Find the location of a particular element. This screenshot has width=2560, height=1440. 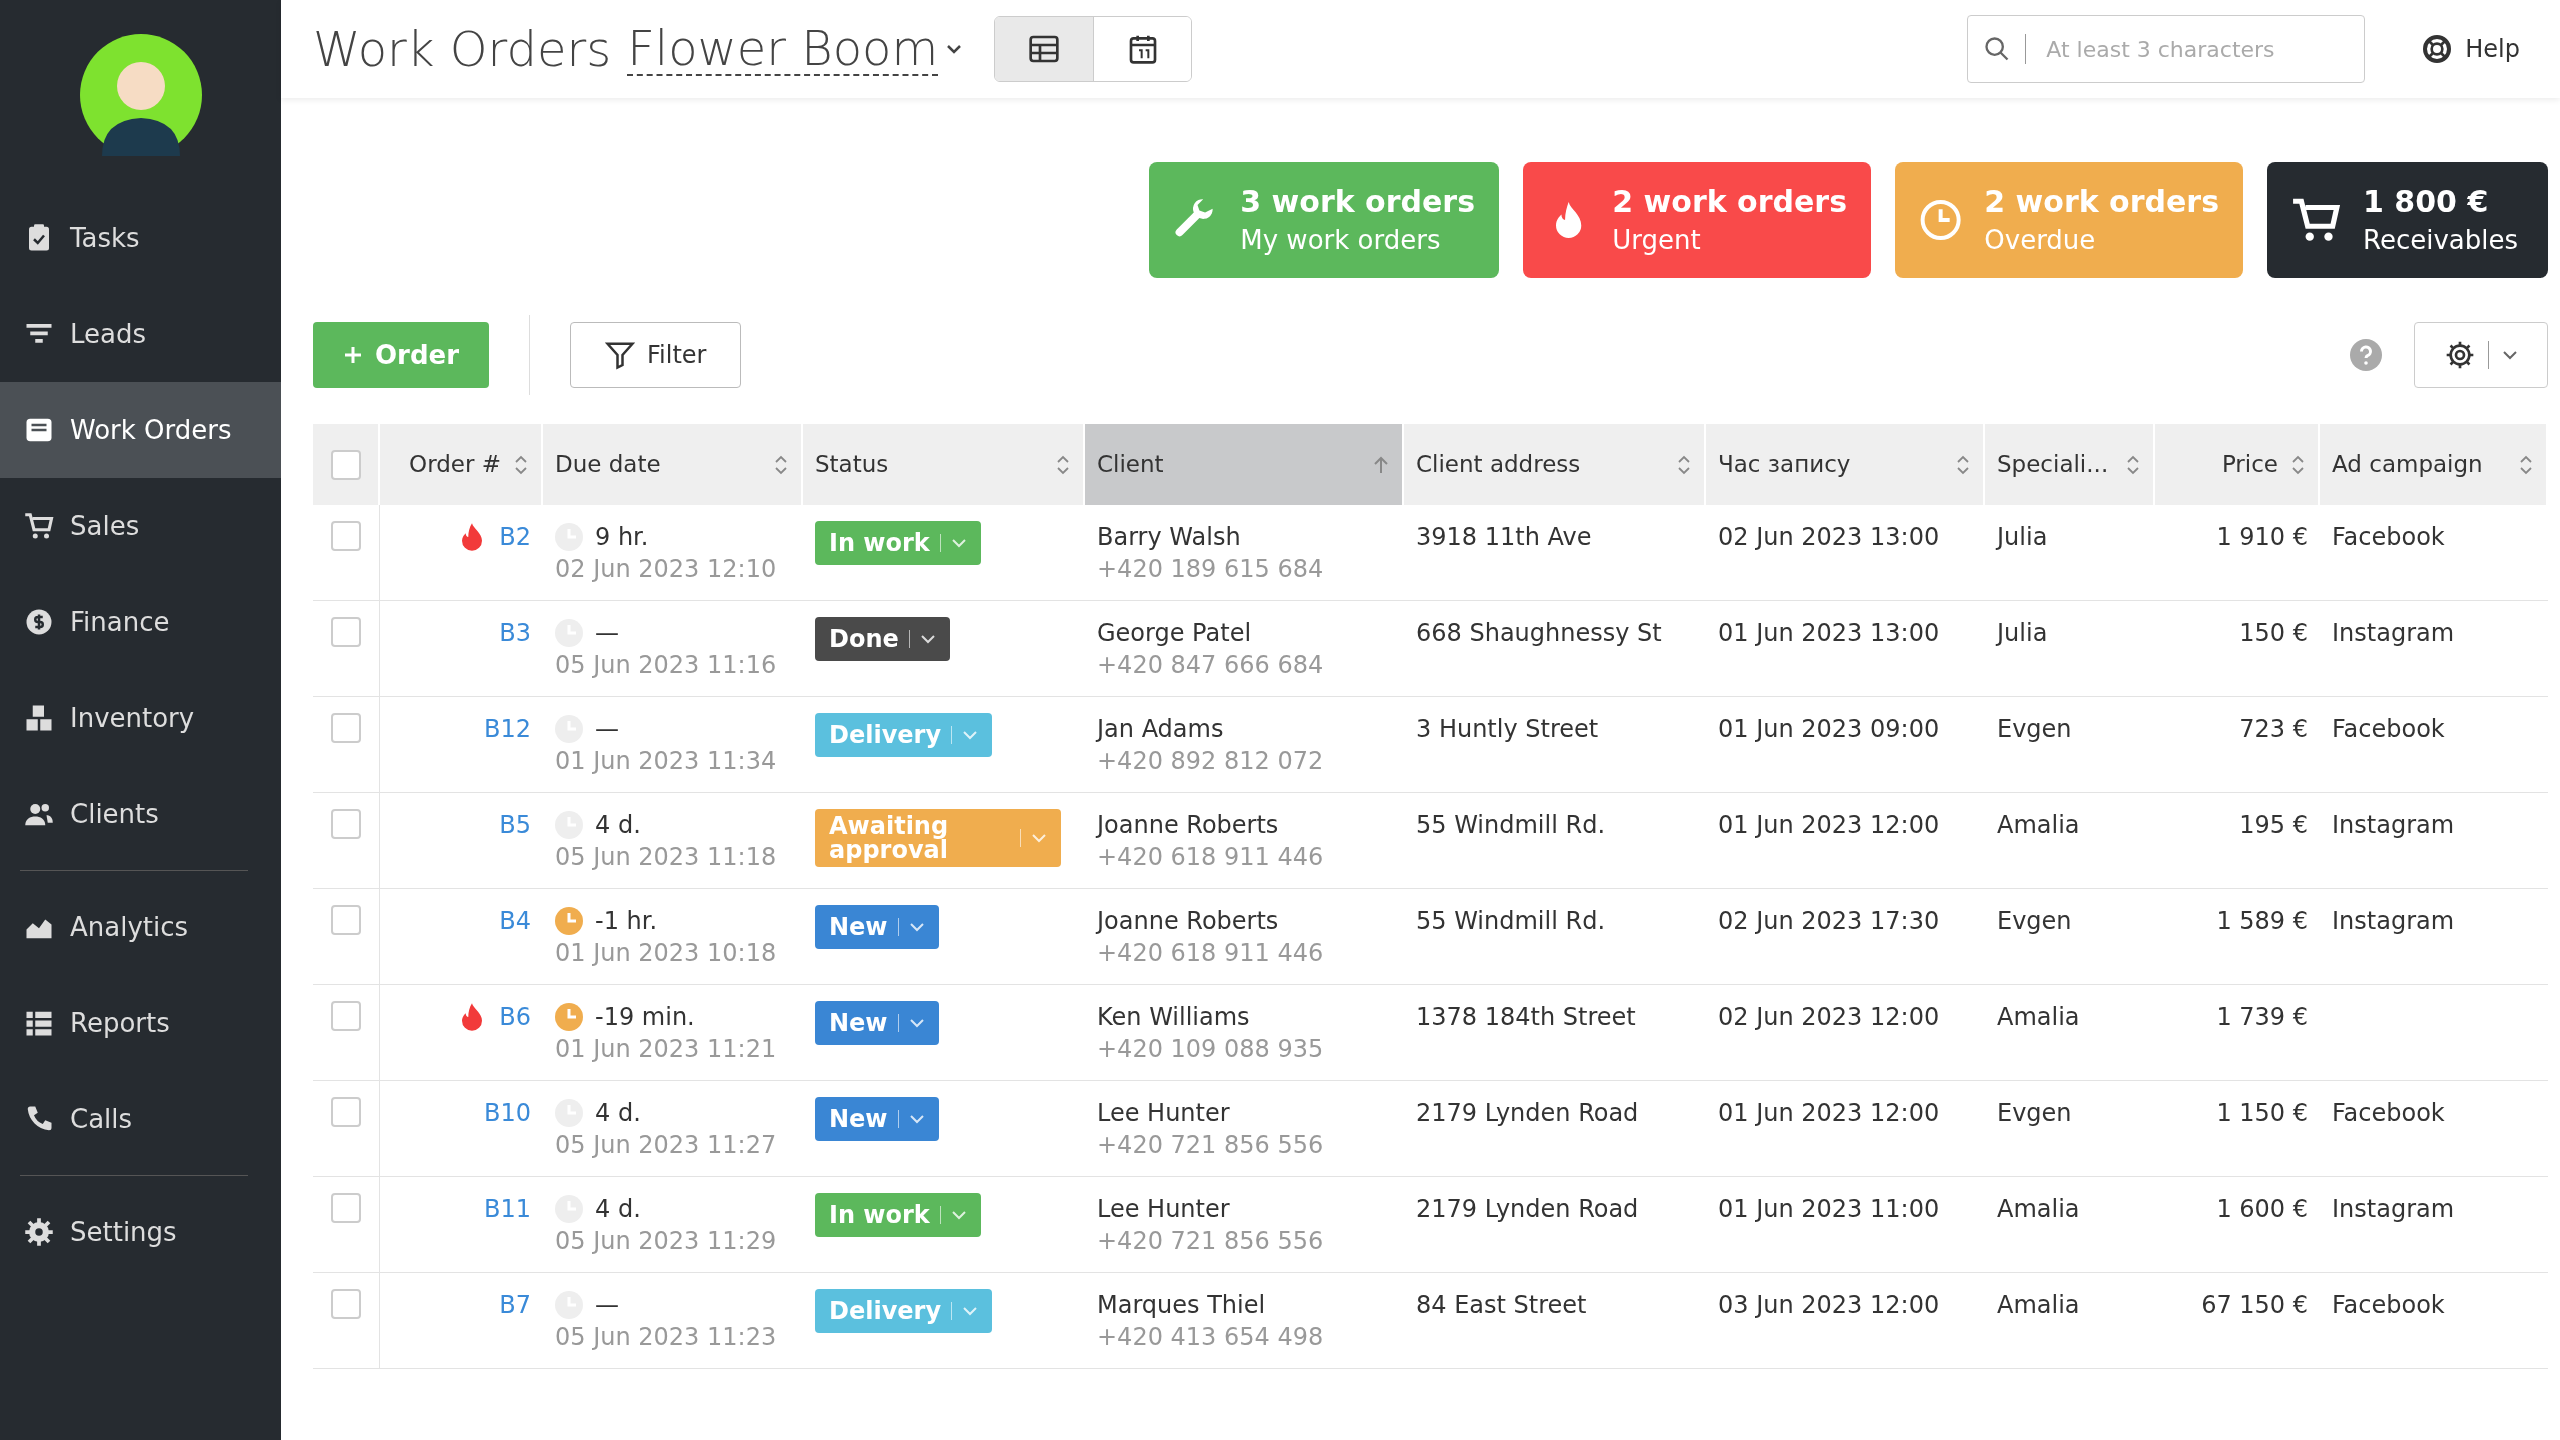

column-header: Ad campaign is located at coordinates (2434, 464).